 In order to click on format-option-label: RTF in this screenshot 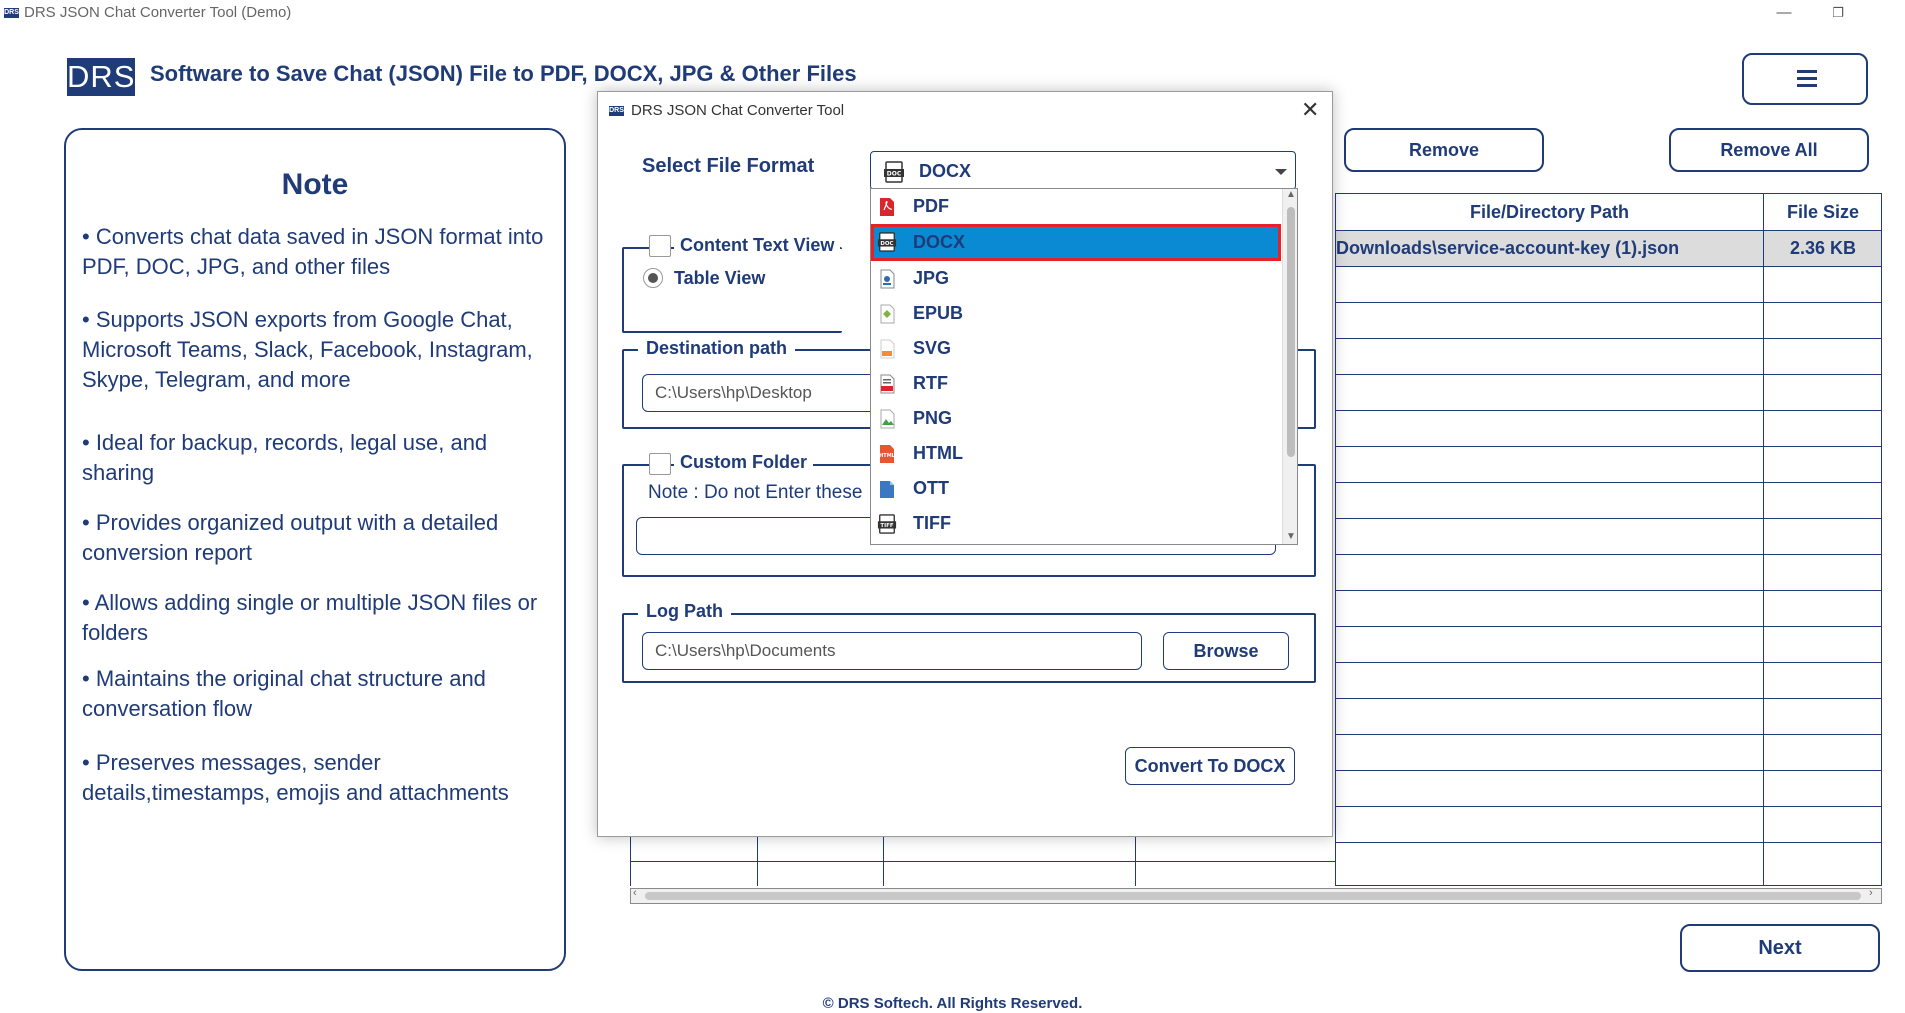, I will do `click(930, 383)`.